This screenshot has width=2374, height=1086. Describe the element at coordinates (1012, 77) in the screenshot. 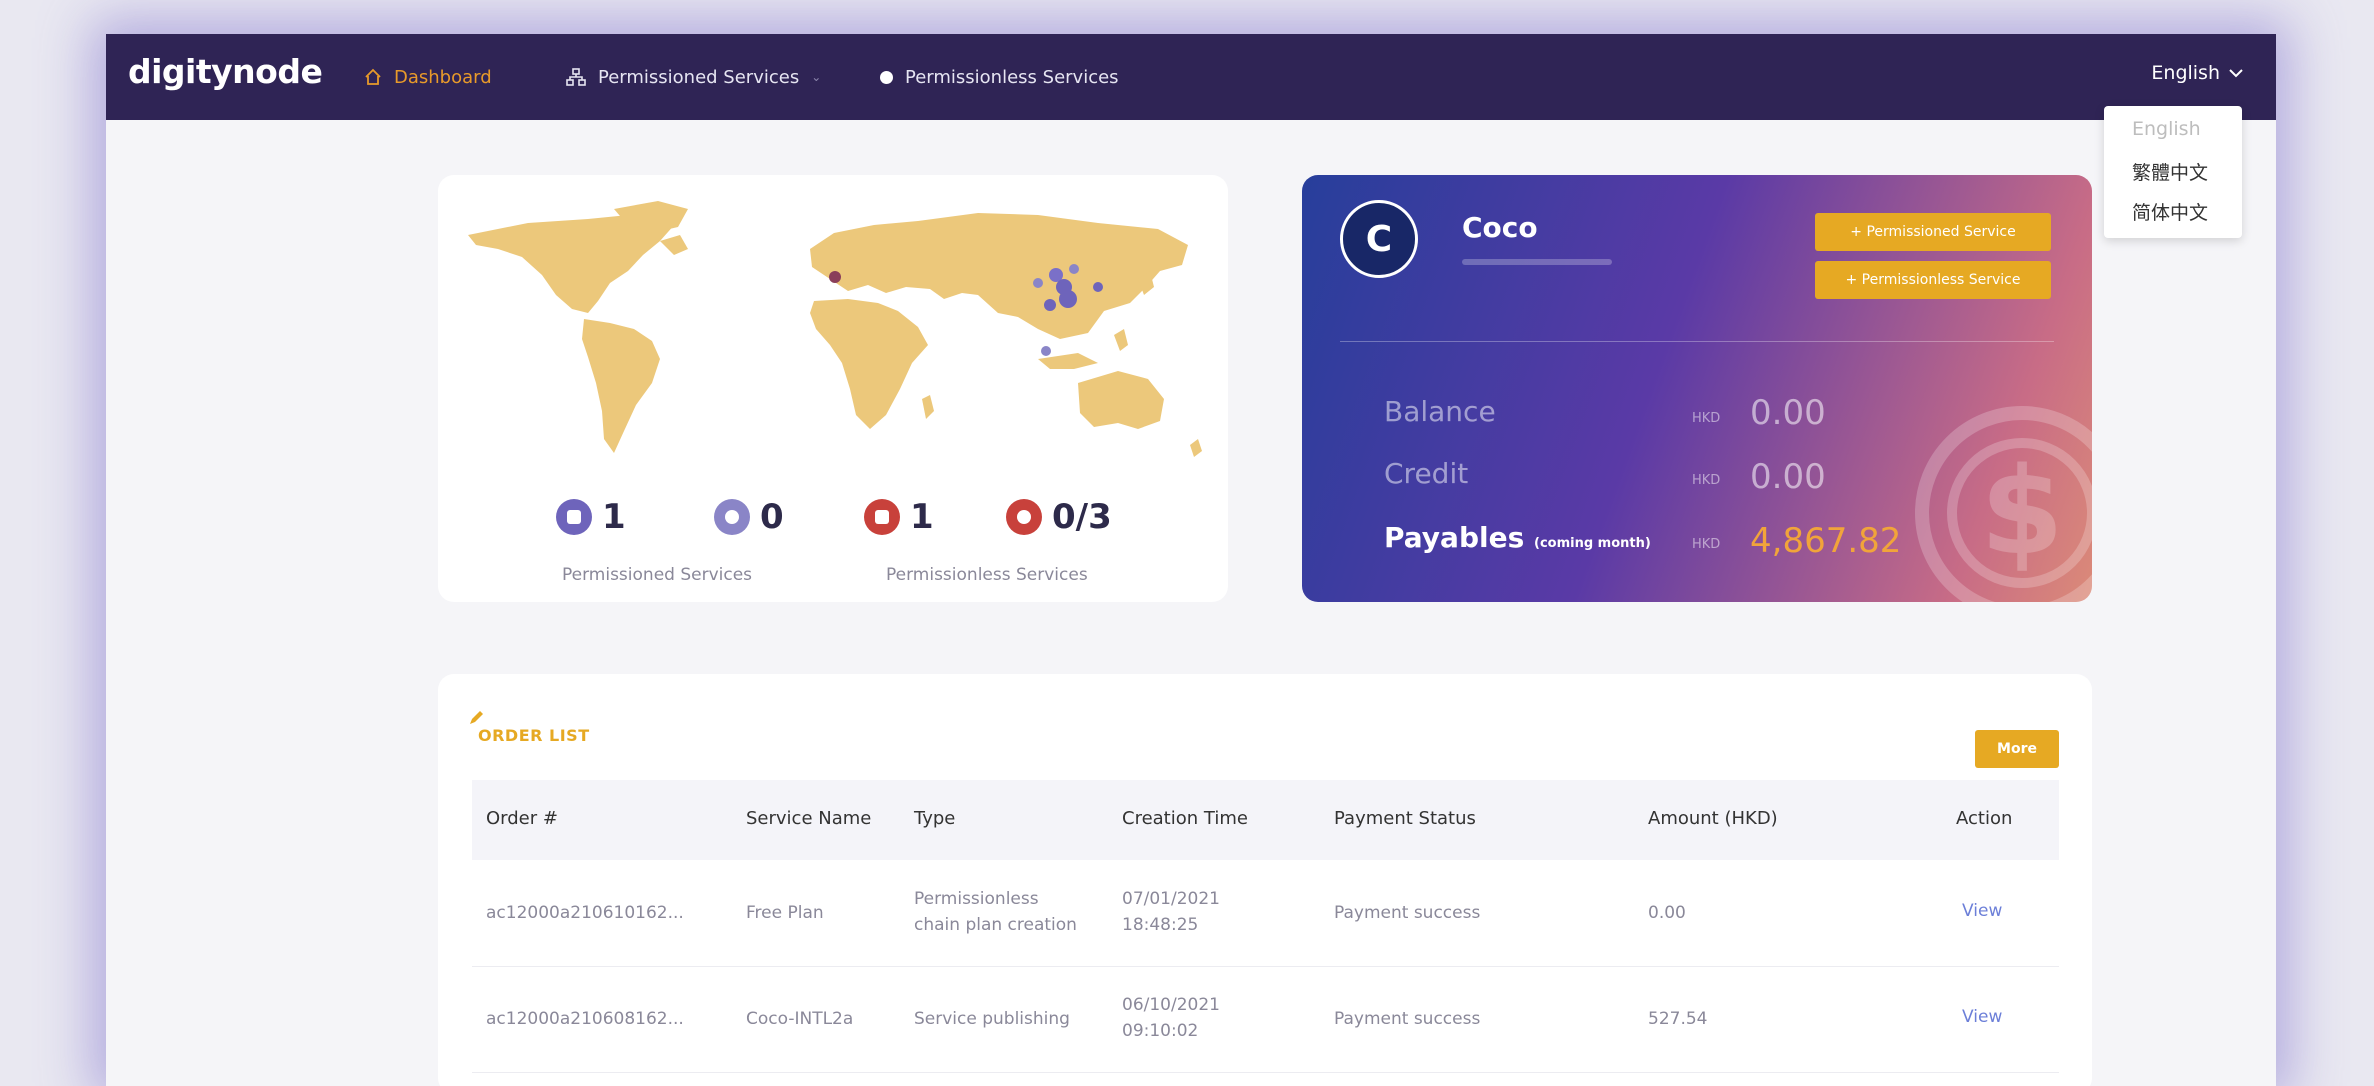

I see `nav-permissionless-label: Permissionless Services` at that location.